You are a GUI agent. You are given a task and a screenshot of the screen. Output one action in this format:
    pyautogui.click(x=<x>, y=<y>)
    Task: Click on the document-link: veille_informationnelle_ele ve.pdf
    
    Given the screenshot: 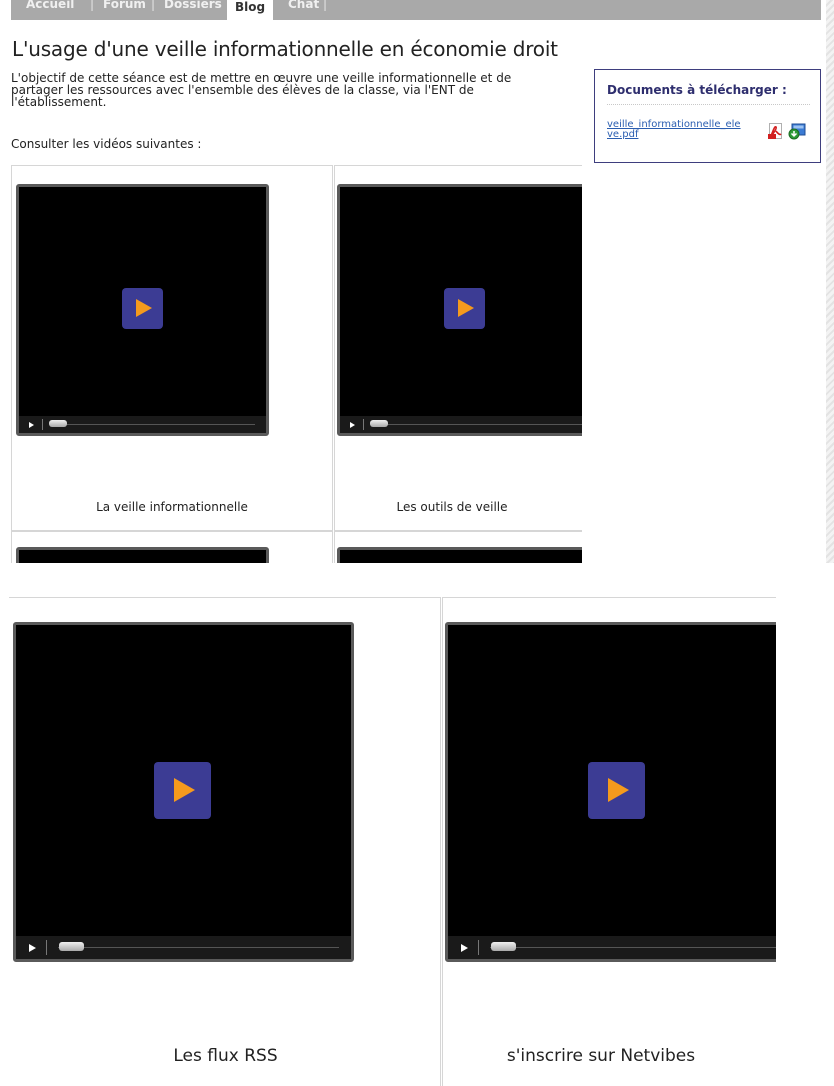 What is the action you would take?
    pyautogui.click(x=682, y=130)
    